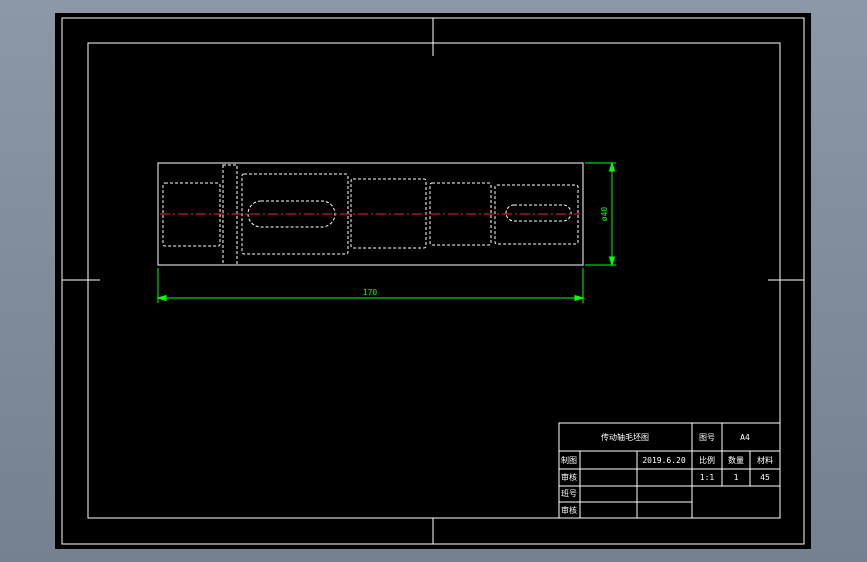 The height and width of the screenshot is (562, 867). Describe the element at coordinates (707, 437) in the screenshot. I see `drawing-no-label: 图号` at that location.